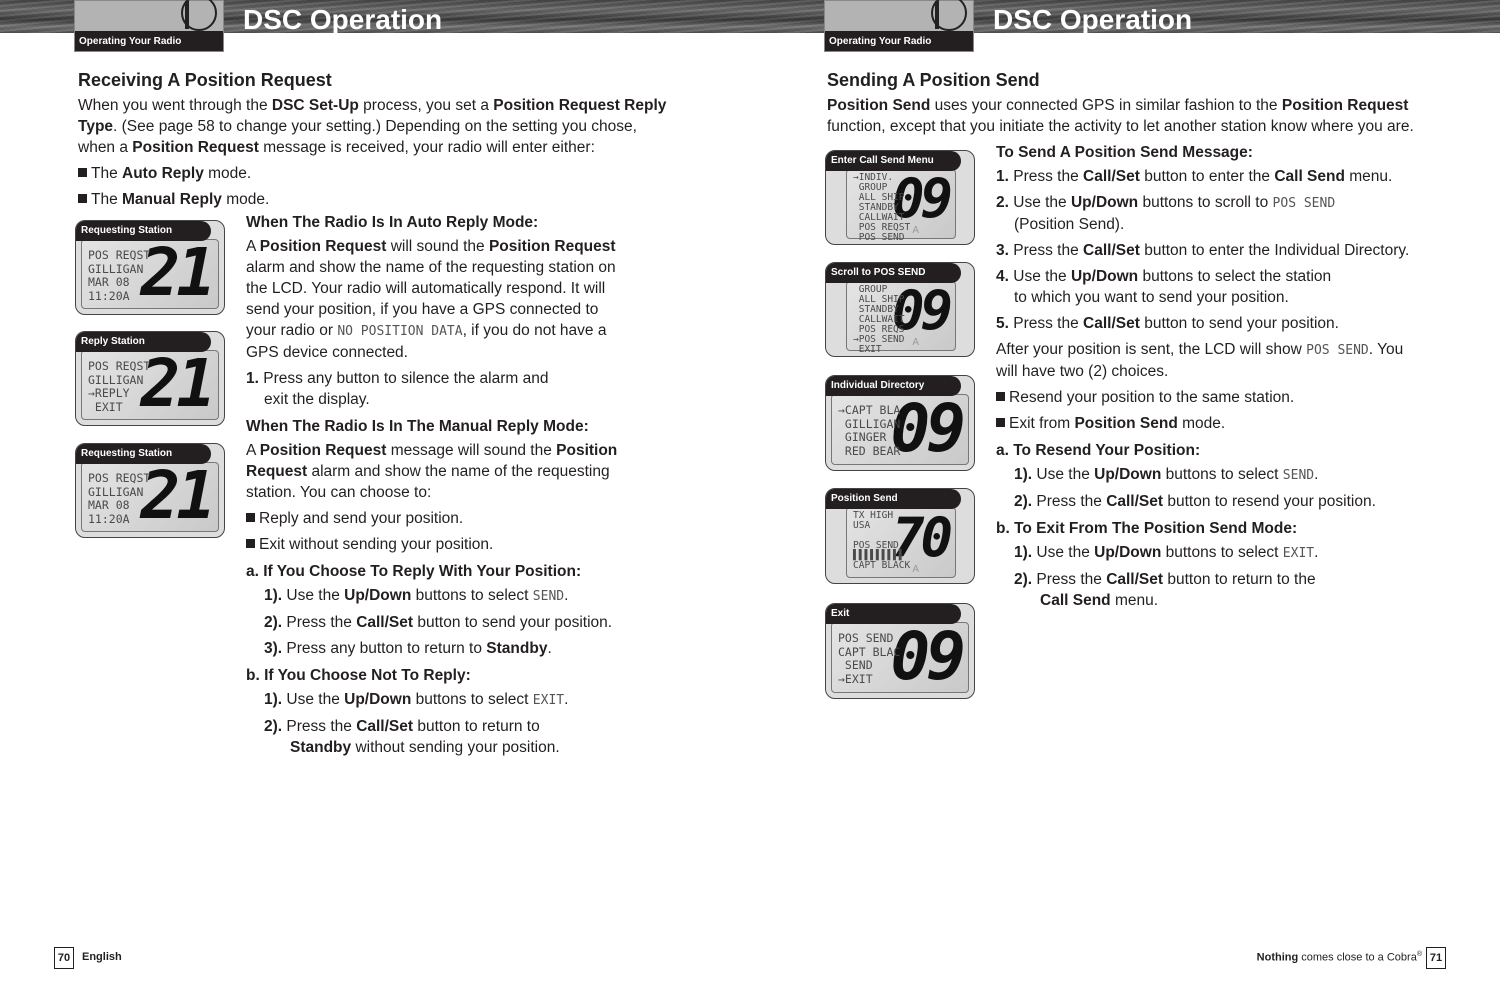 The height and width of the screenshot is (1008, 1500). Describe the element at coordinates (1436, 958) in the screenshot. I see `right-page-number: 71` at that location.